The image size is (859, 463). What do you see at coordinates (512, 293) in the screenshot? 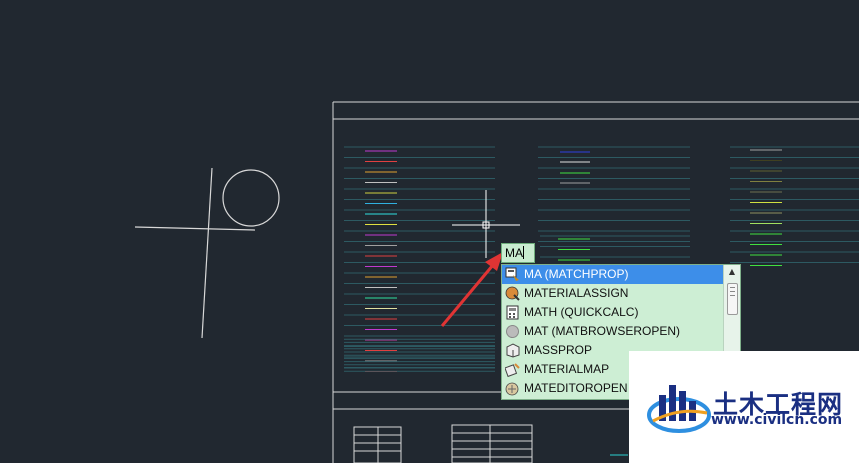
I see `material-assign-icon` at bounding box center [512, 293].